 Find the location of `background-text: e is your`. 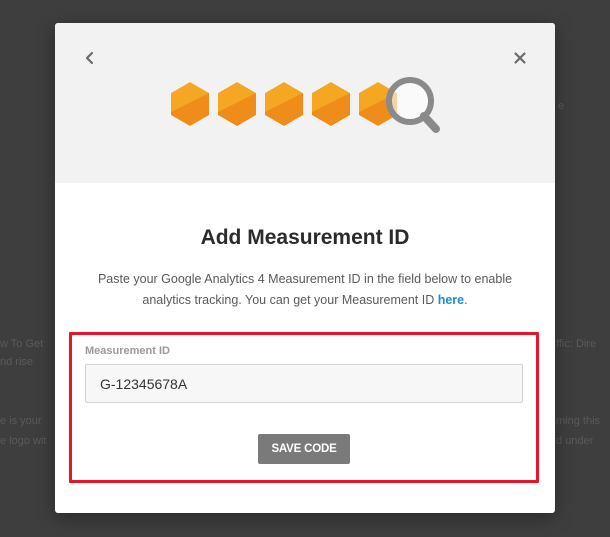

background-text: e is your is located at coordinates (21, 421).